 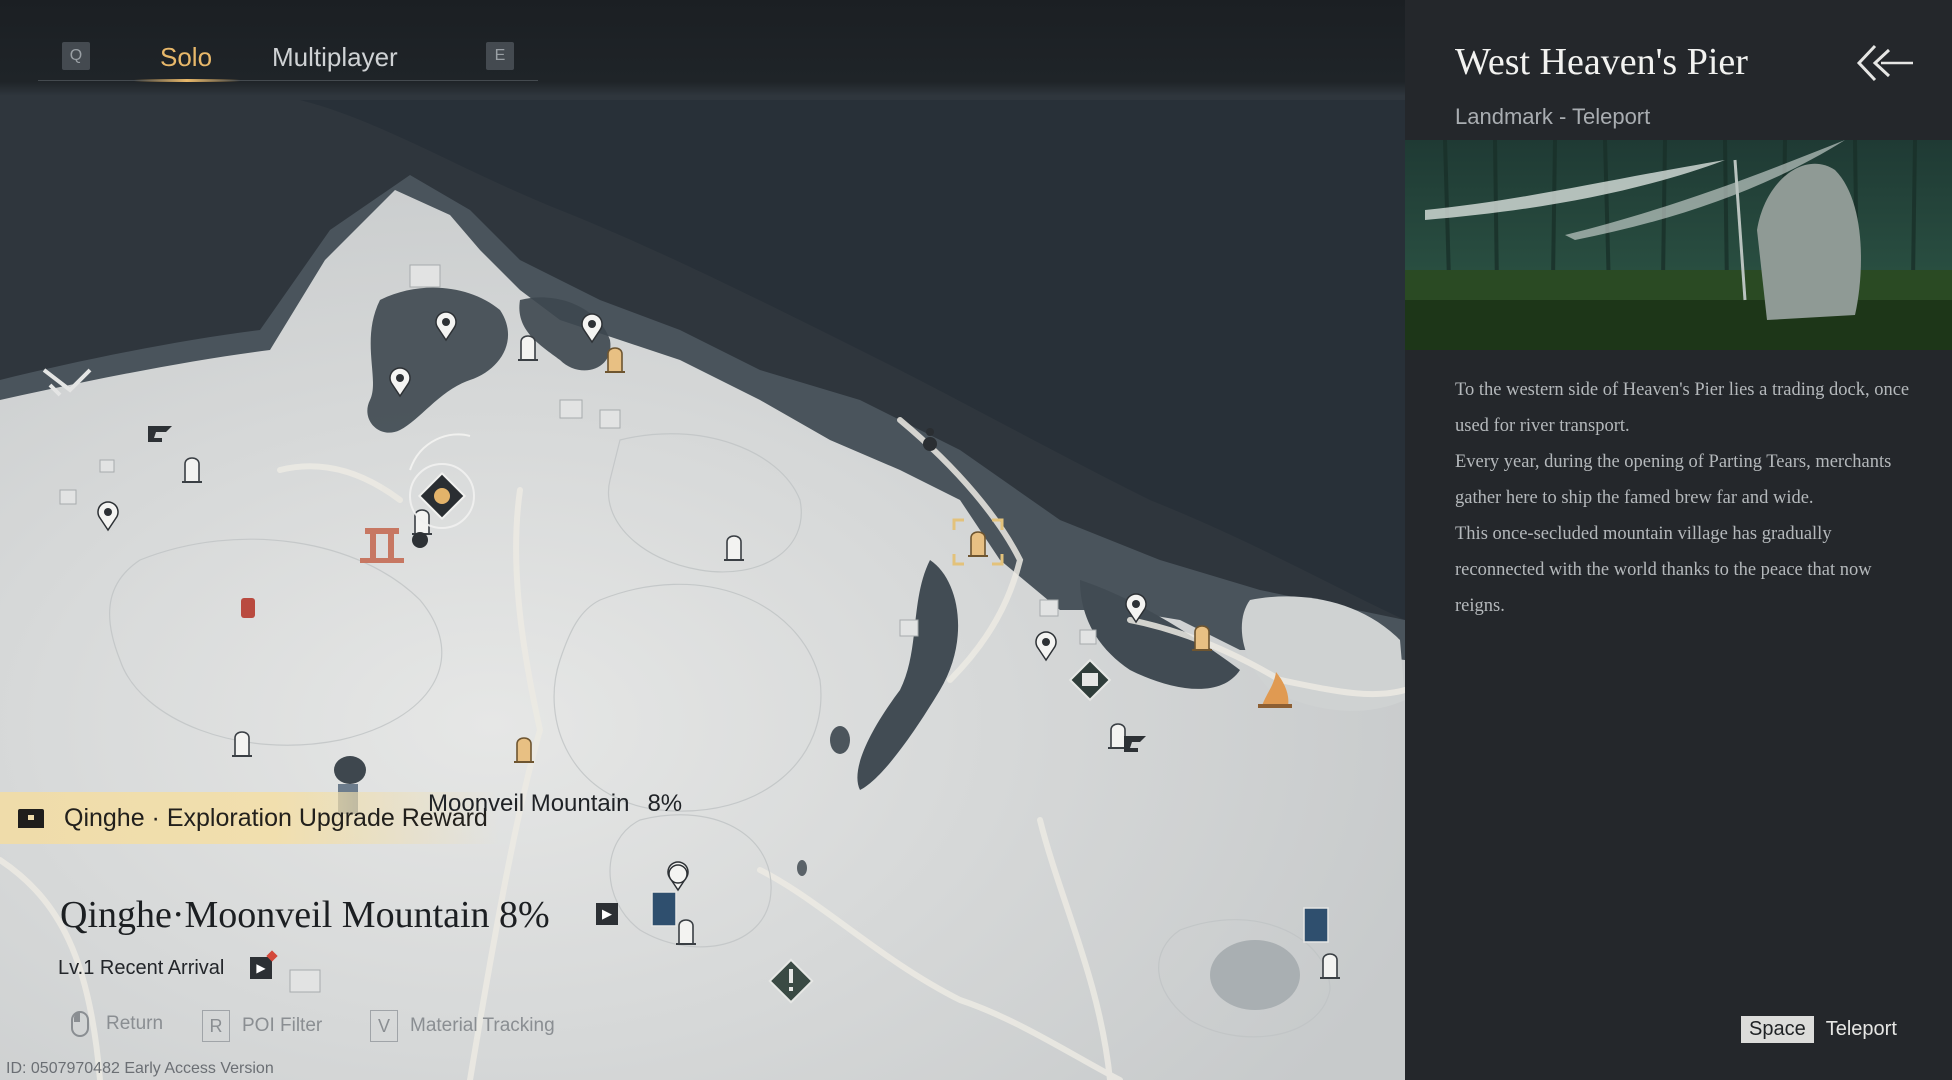 I want to click on collapse-panel-icon, so click(x=1885, y=63).